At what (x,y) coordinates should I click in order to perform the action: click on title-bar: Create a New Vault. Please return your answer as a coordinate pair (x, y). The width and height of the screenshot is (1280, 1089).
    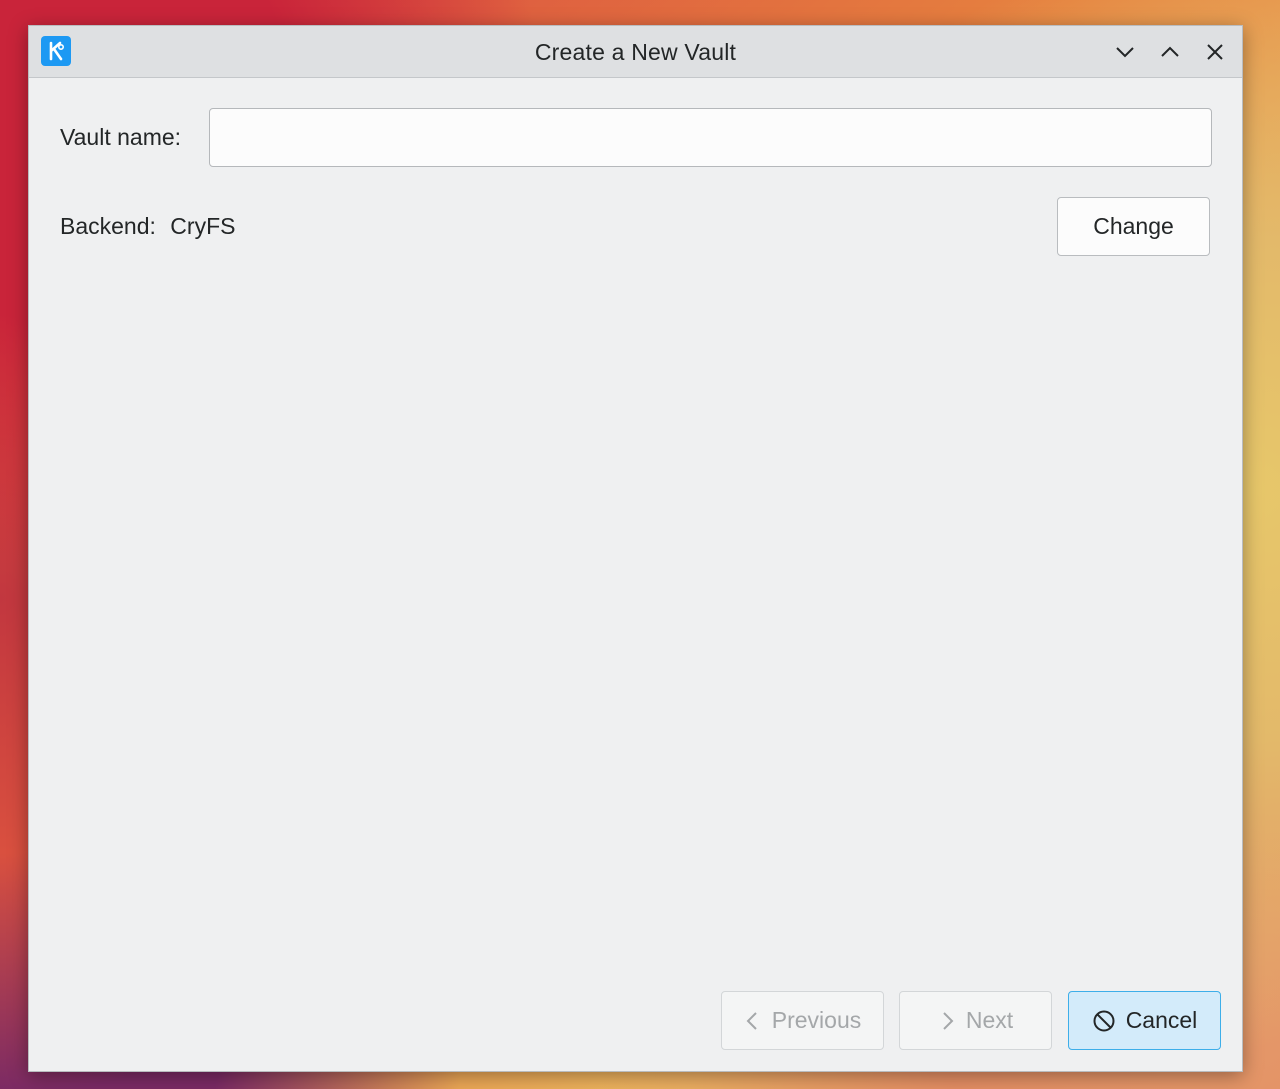
    Looking at the image, I should click on (635, 52).